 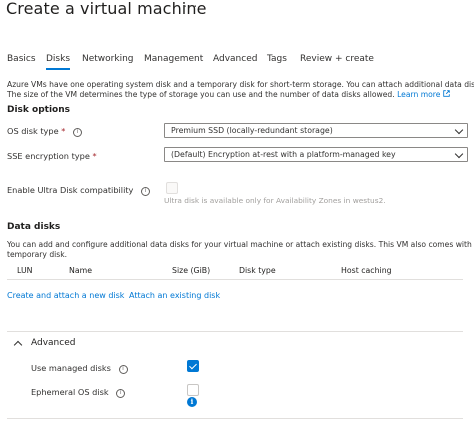 What do you see at coordinates (172, 188) in the screenshot?
I see `ultra-disk-checkbox` at bounding box center [172, 188].